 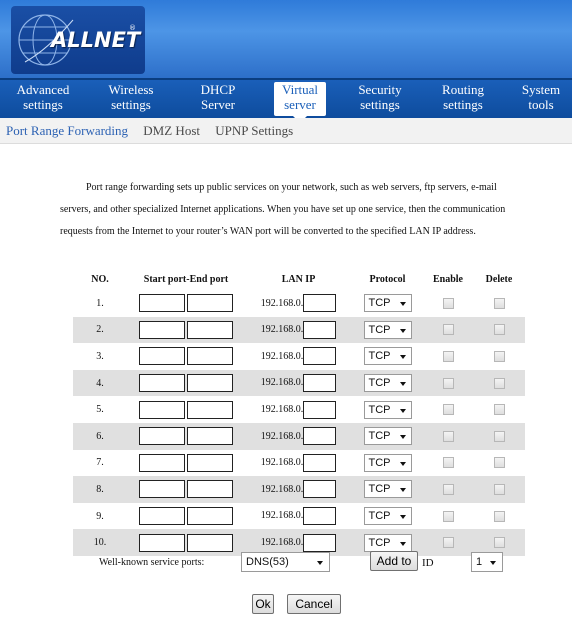 I want to click on well-known-value: DNS(53), so click(x=267, y=562).